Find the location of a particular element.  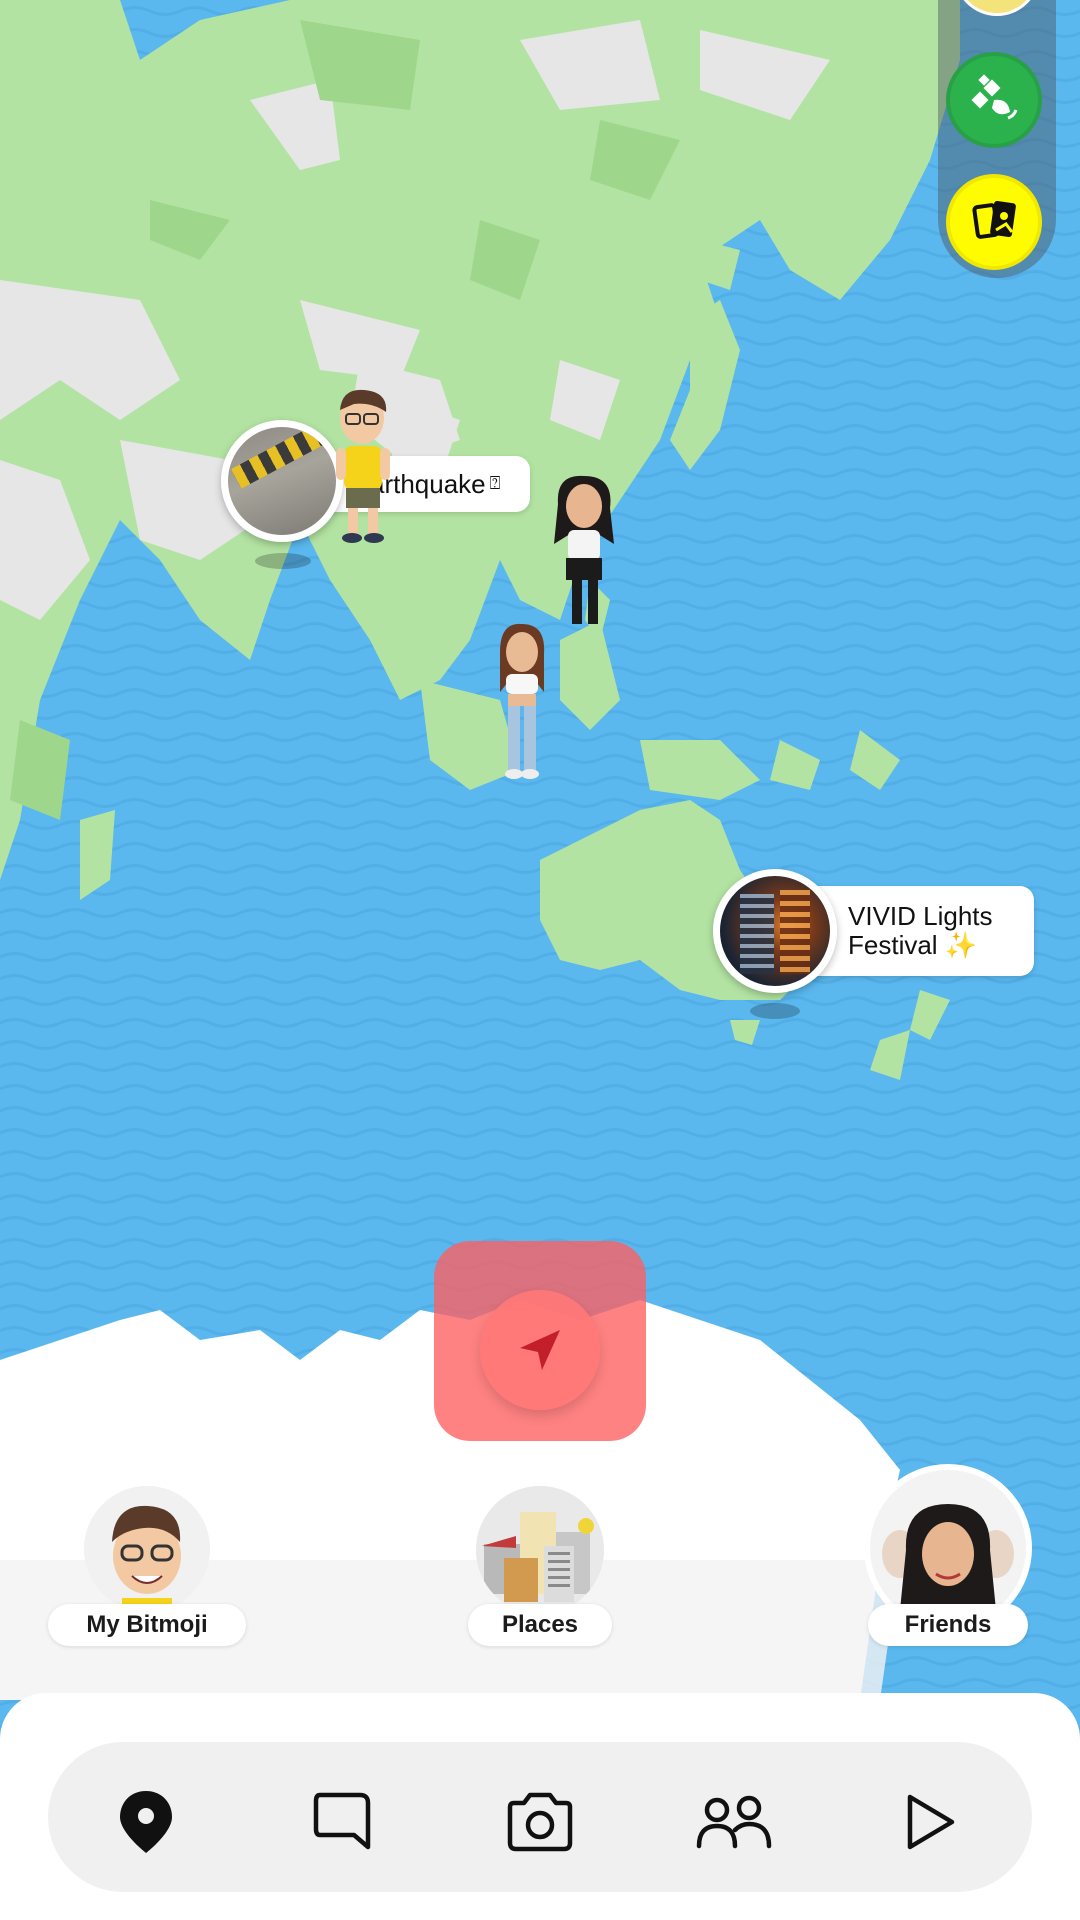

nav-spotlight-button is located at coordinates (930, 1822).